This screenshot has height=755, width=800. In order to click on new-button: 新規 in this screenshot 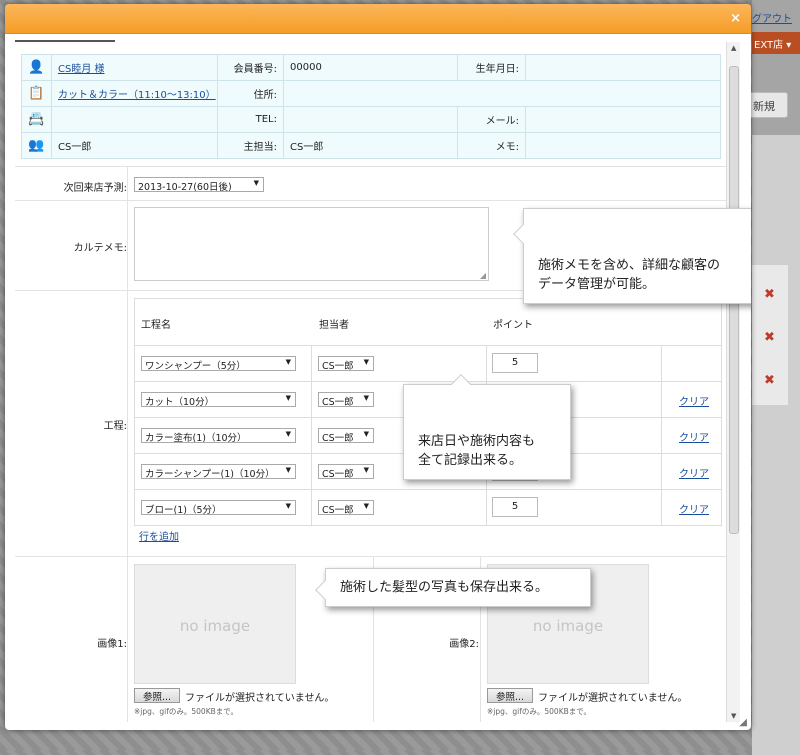, I will do `click(768, 105)`.